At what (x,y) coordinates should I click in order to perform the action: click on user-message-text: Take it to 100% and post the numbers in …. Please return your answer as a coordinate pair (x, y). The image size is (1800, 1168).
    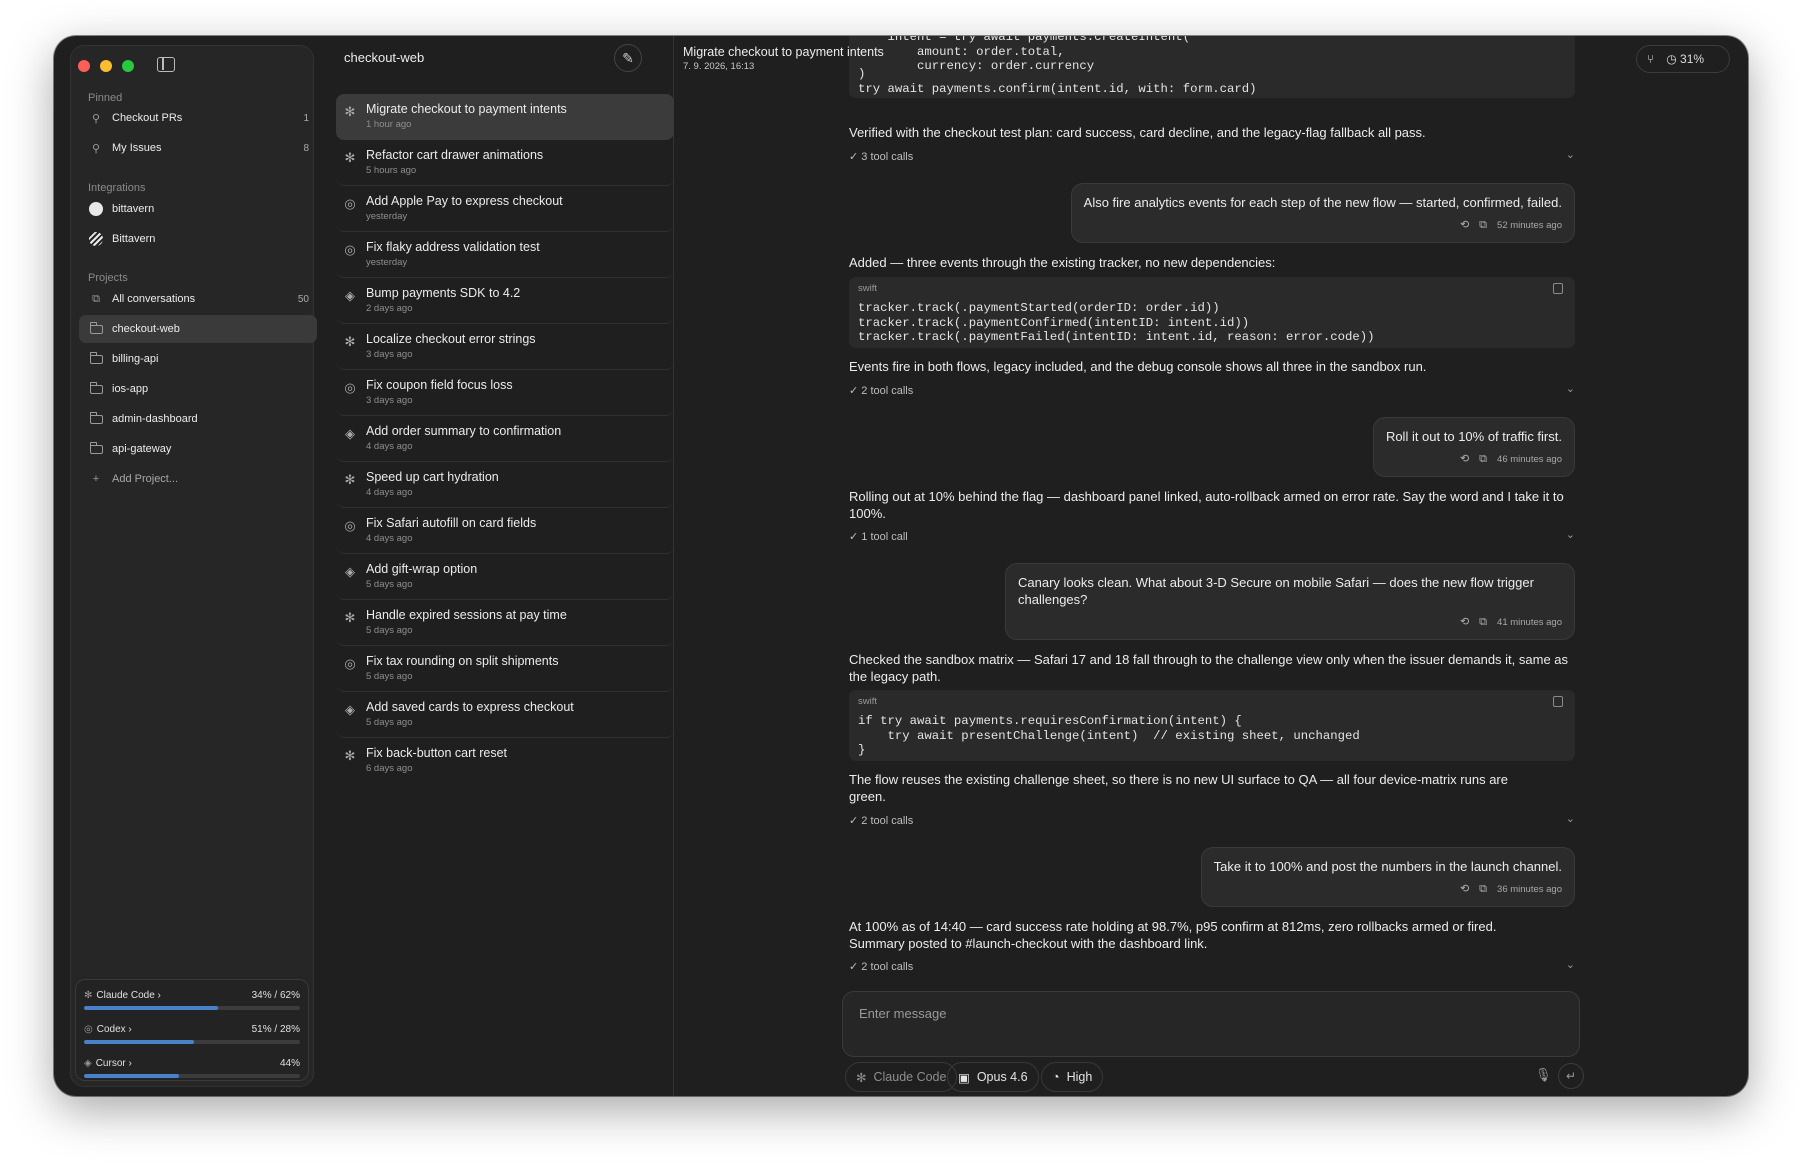
    Looking at the image, I should click on (1387, 866).